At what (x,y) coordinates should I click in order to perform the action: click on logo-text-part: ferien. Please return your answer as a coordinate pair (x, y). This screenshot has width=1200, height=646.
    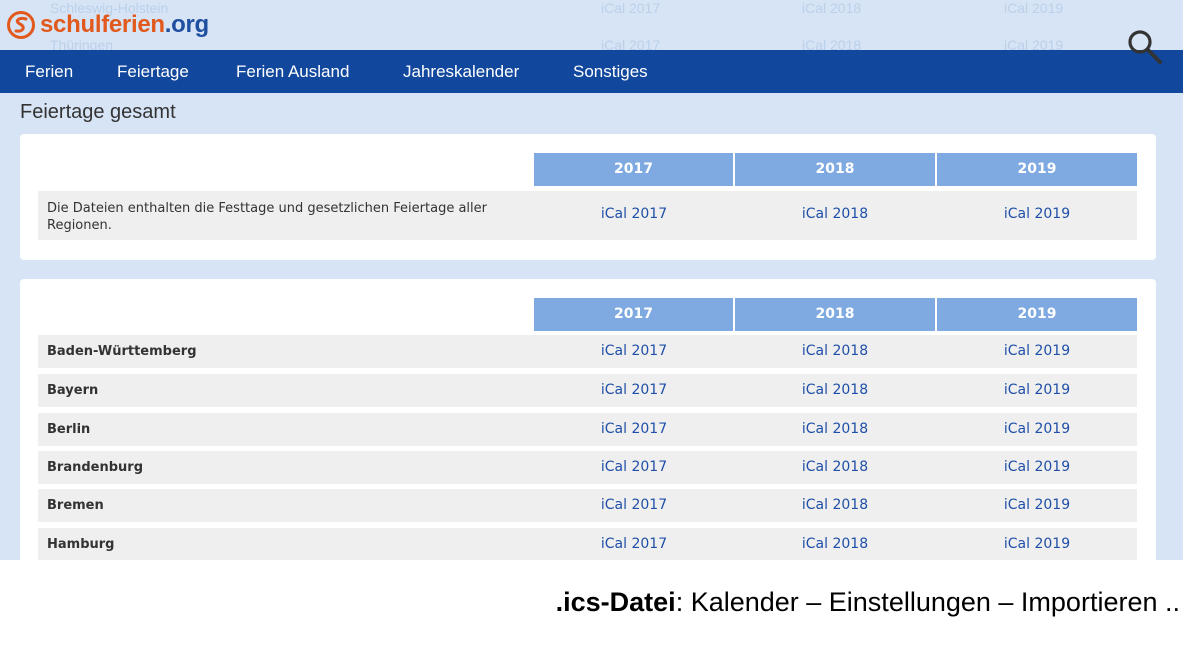
    Looking at the image, I should click on (133, 24).